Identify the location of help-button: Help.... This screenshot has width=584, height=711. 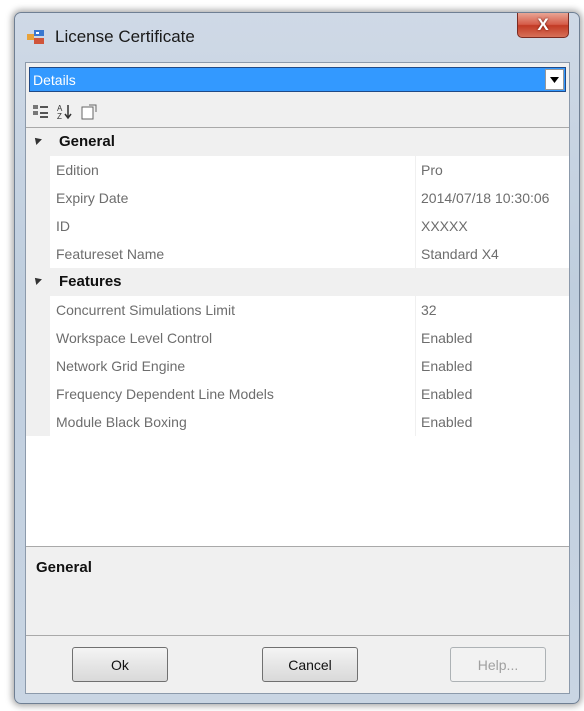
(498, 664).